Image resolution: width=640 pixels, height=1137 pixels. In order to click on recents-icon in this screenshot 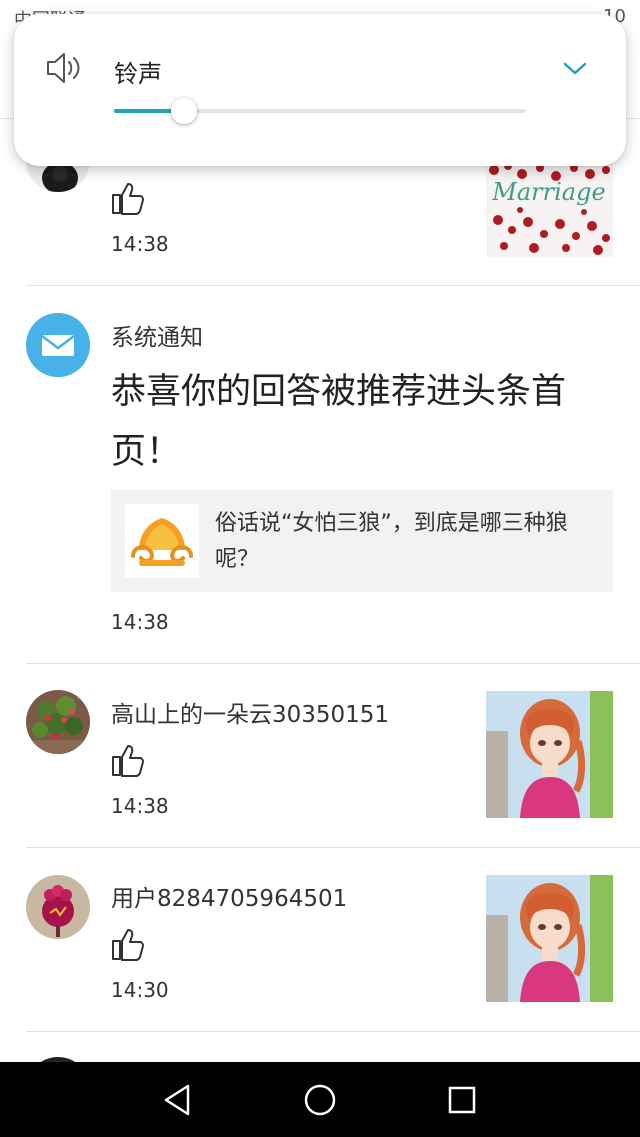, I will do `click(462, 1100)`.